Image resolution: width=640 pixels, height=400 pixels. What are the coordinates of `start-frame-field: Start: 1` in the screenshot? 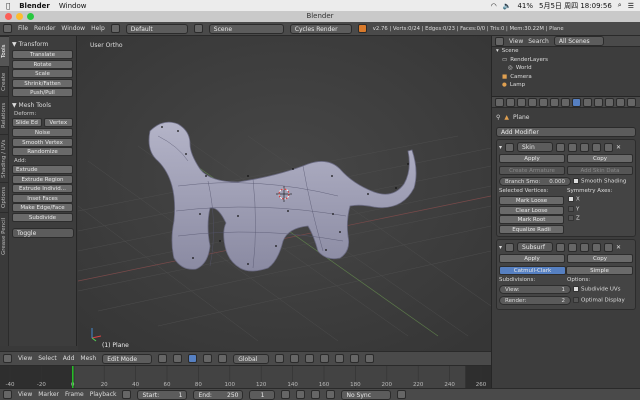 It's located at (162, 394).